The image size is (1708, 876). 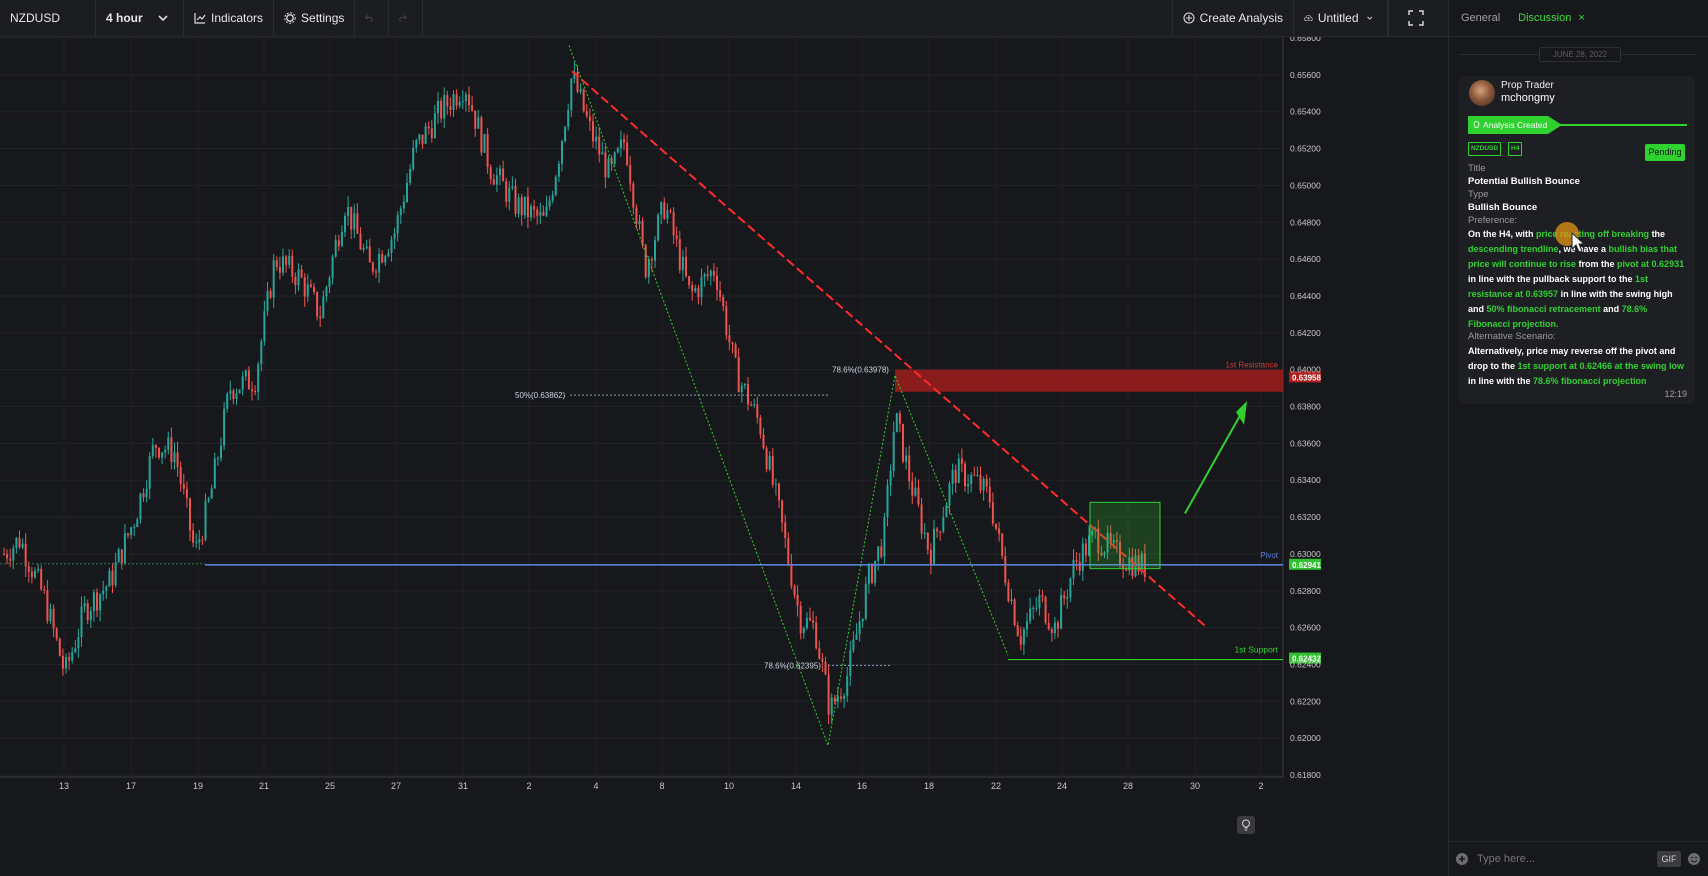 I want to click on redo-button, so click(x=406, y=18).